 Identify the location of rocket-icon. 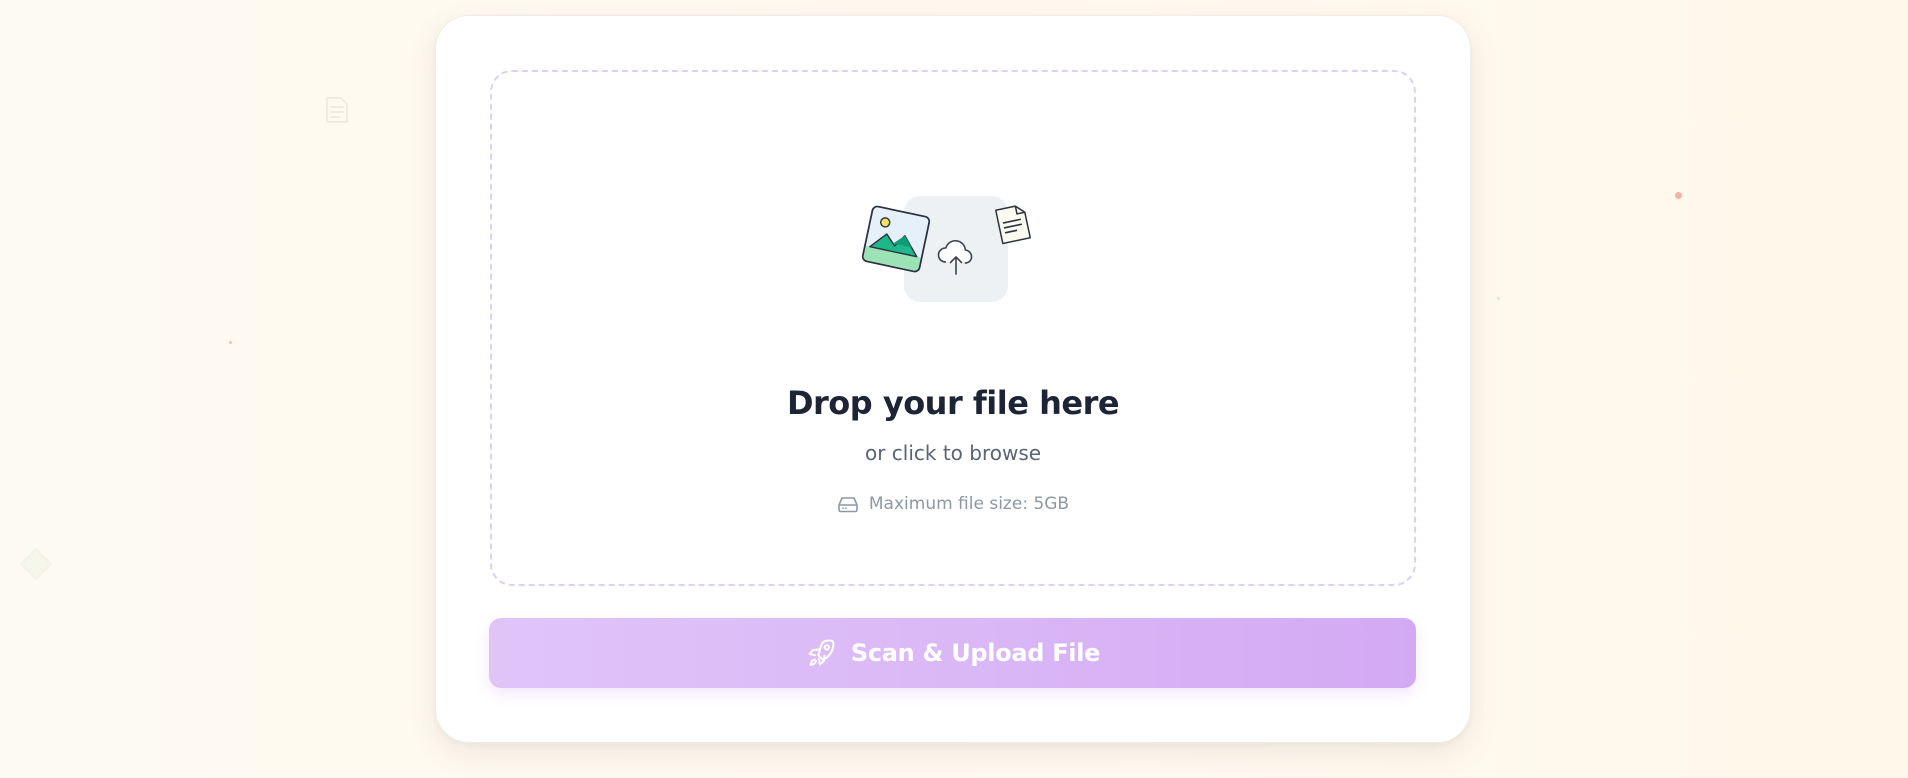
(821, 652).